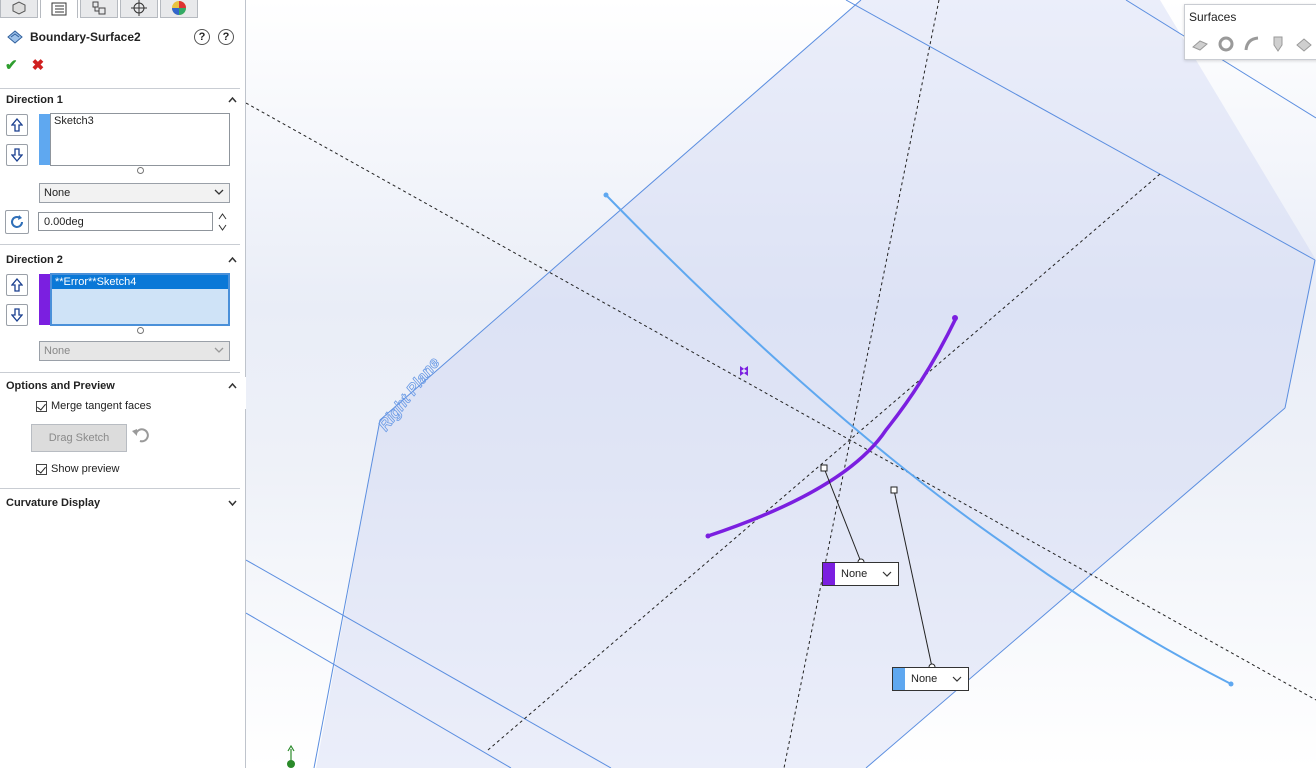  I want to click on tab-feature-manager, so click(19, 9).